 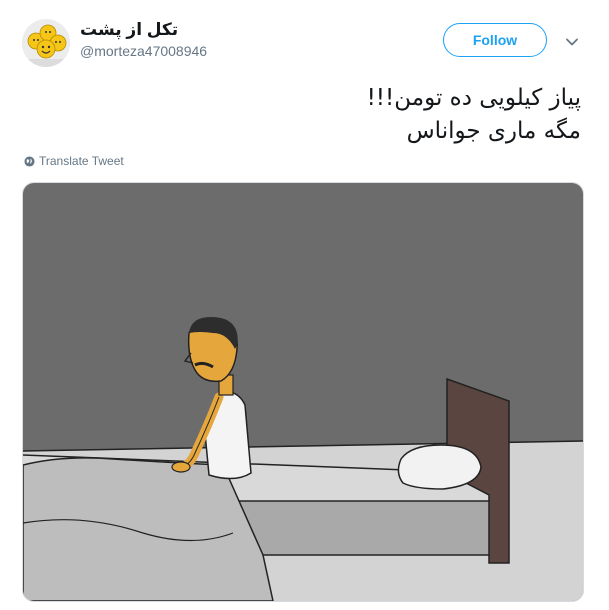 I want to click on translate-tweet-link: Translate Tweet, so click(x=74, y=161).